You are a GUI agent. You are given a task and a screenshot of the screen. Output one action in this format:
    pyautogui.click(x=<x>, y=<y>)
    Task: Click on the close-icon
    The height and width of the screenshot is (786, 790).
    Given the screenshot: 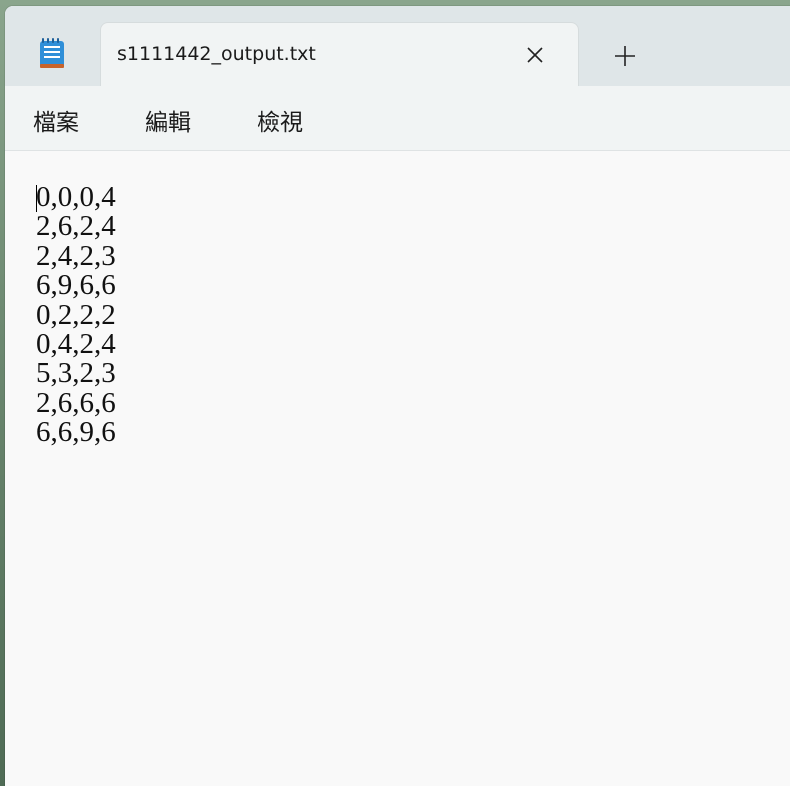 What is the action you would take?
    pyautogui.click(x=535, y=55)
    